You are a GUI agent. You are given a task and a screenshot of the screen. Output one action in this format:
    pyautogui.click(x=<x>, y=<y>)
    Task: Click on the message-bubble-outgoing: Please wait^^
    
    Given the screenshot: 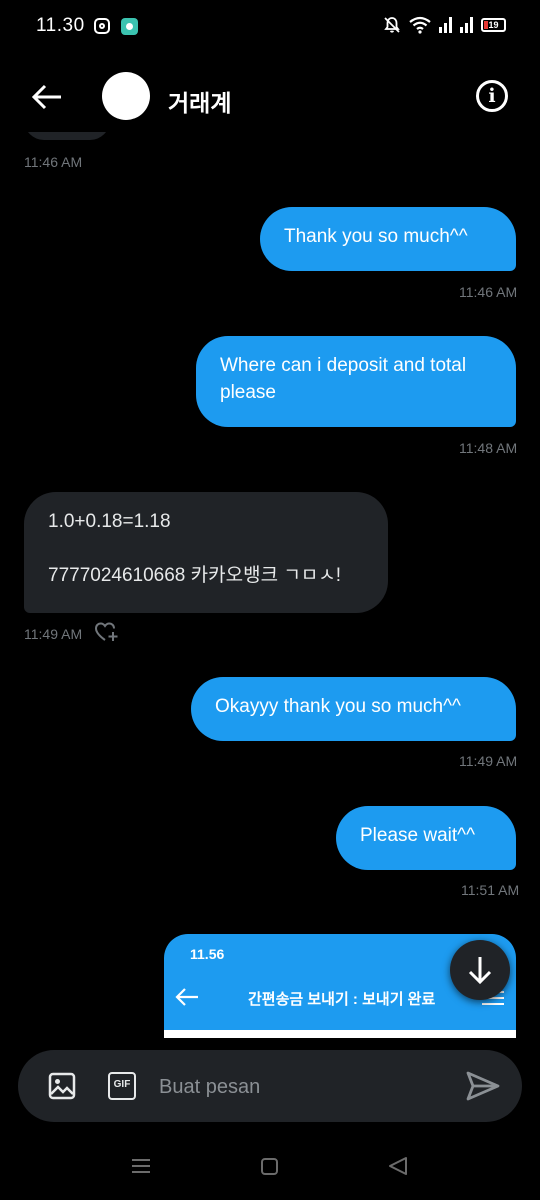 What is the action you would take?
    pyautogui.click(x=426, y=838)
    